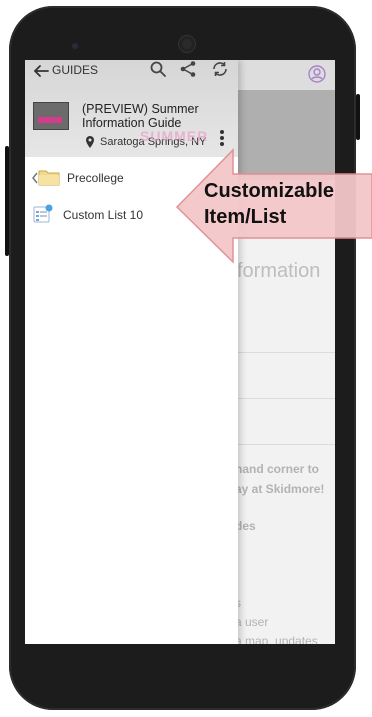 This screenshot has height=717, width=372. Describe the element at coordinates (269, 204) in the screenshot. I see `callout-text: Customizable Item/List` at that location.